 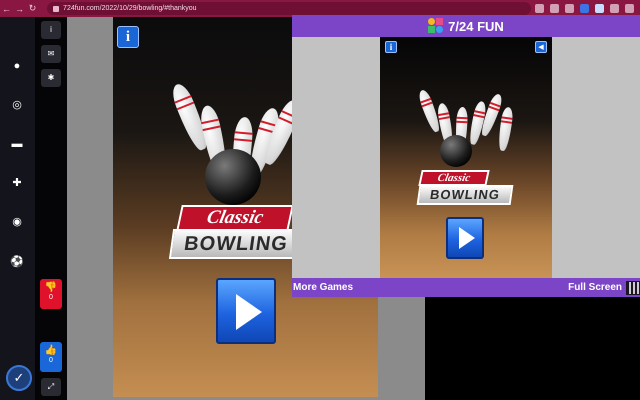 I want to click on bookmark-icon, so click(x=554, y=8).